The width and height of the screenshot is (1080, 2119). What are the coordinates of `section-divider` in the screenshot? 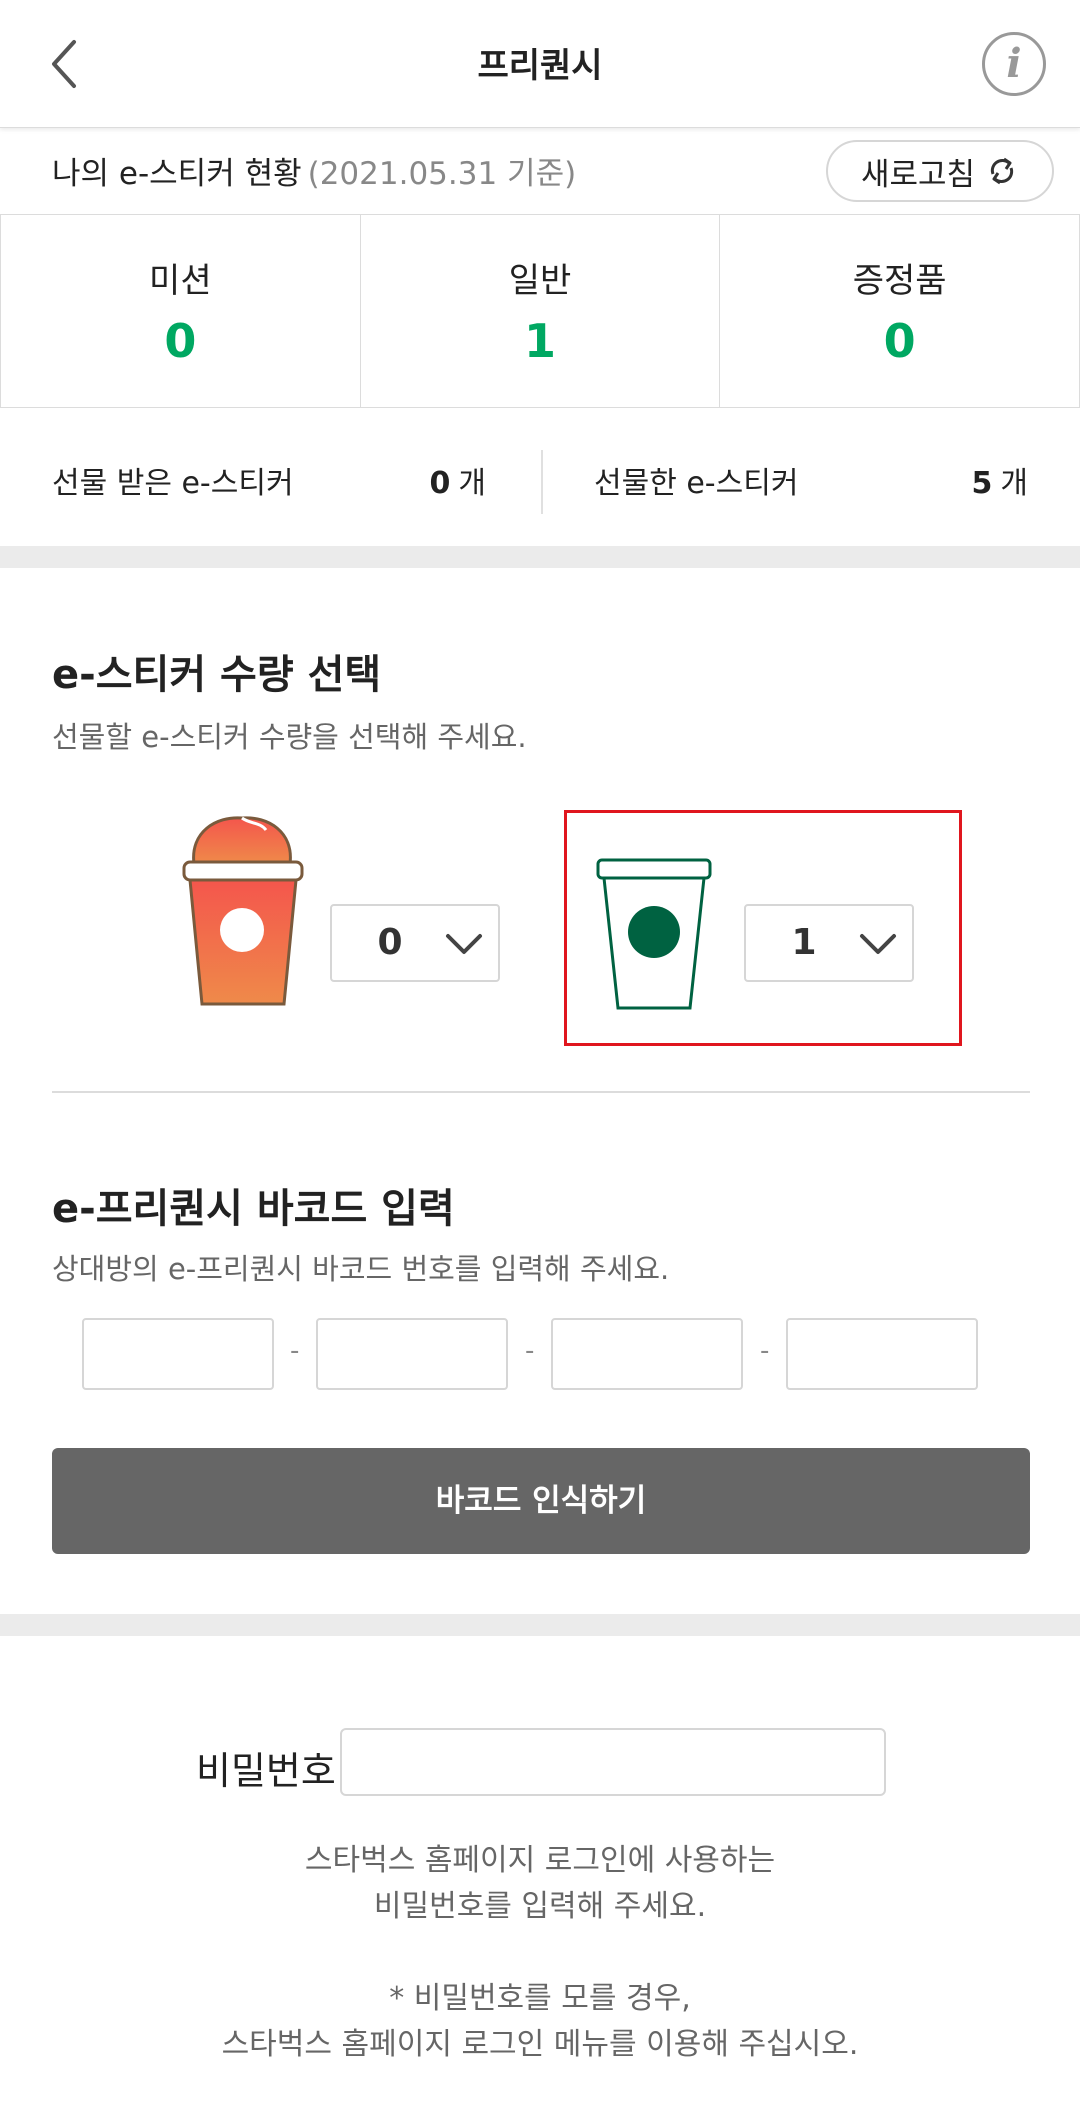 It's located at (541, 1092).